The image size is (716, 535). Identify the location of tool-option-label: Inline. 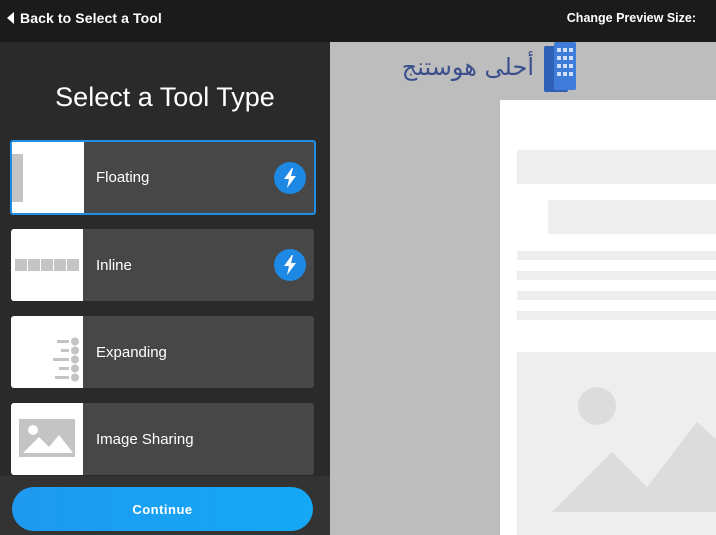
(114, 265).